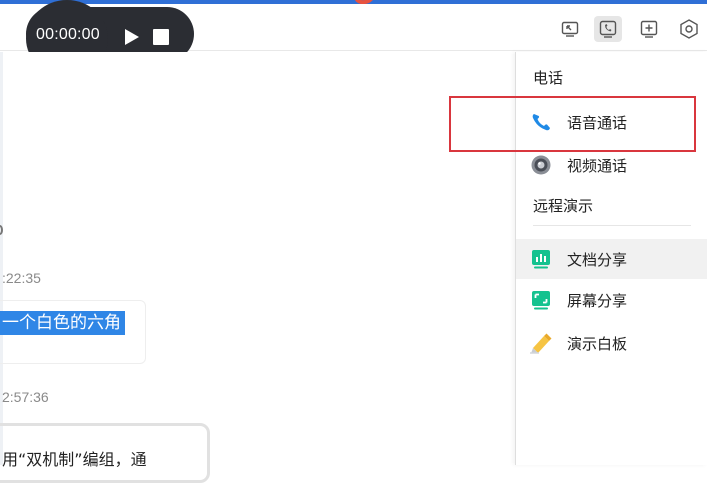 The width and height of the screenshot is (707, 483). I want to click on whiteboard-item: 演示白板, so click(611, 343).